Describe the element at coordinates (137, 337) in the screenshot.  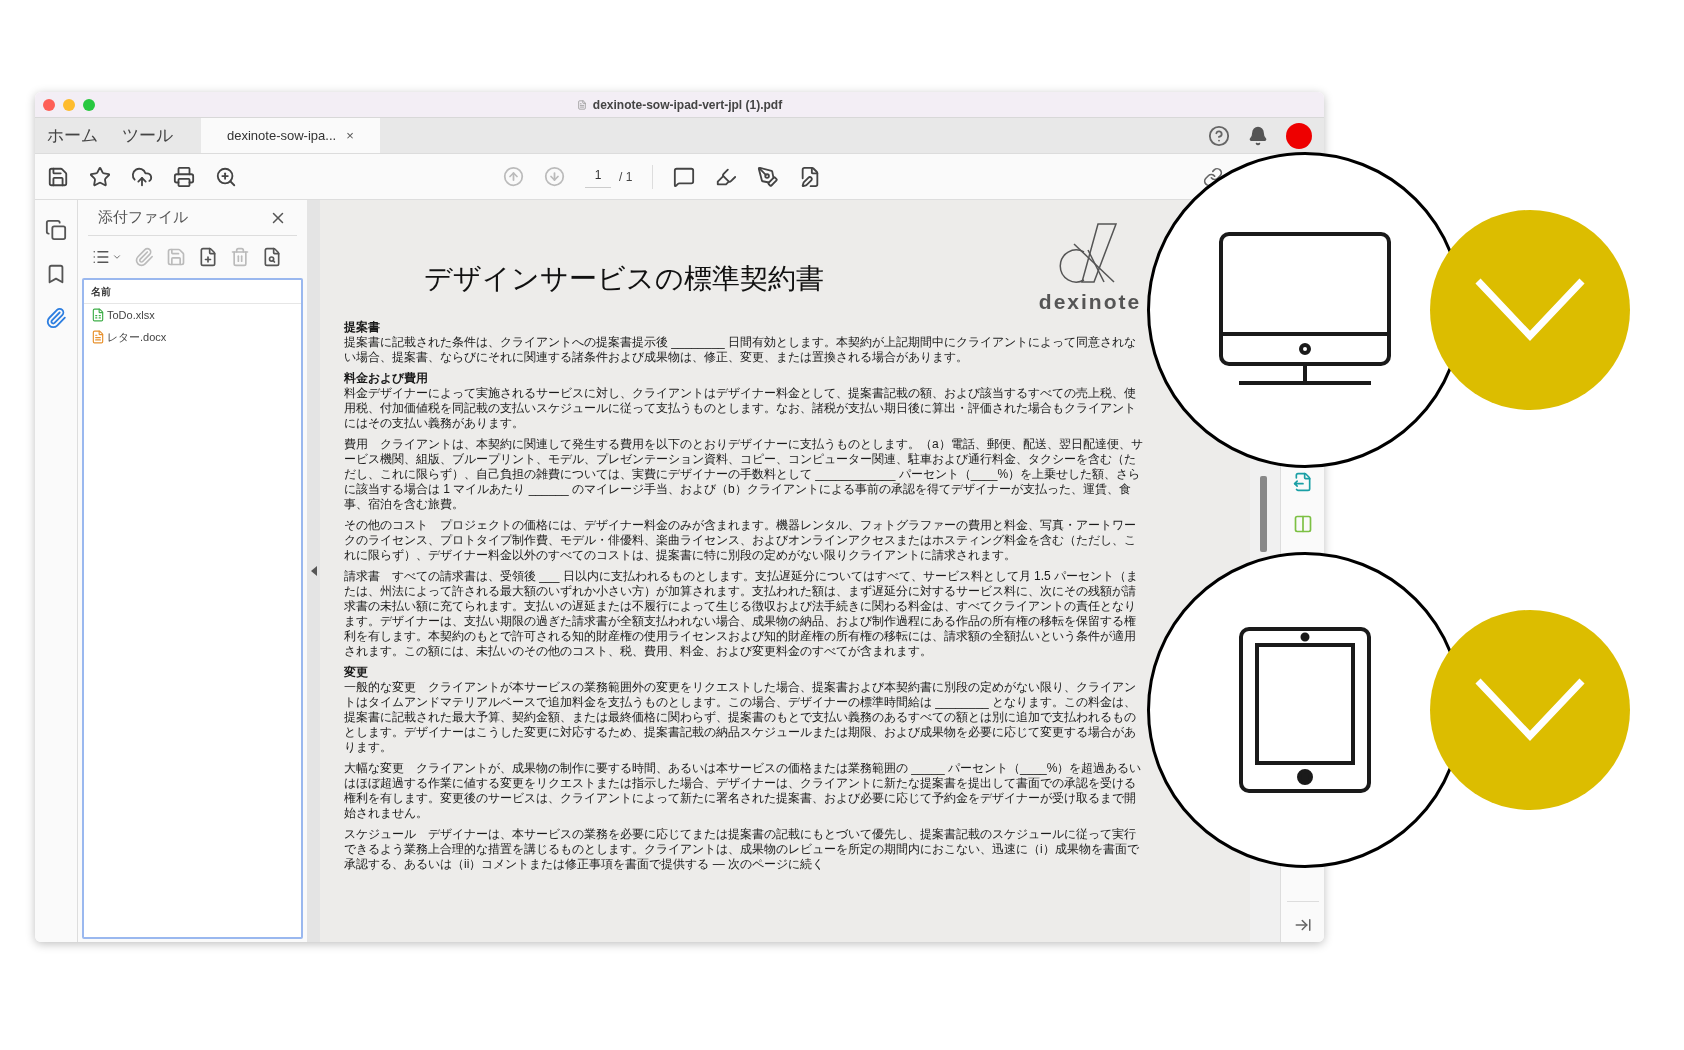
I see `file-name: レター.docx` at that location.